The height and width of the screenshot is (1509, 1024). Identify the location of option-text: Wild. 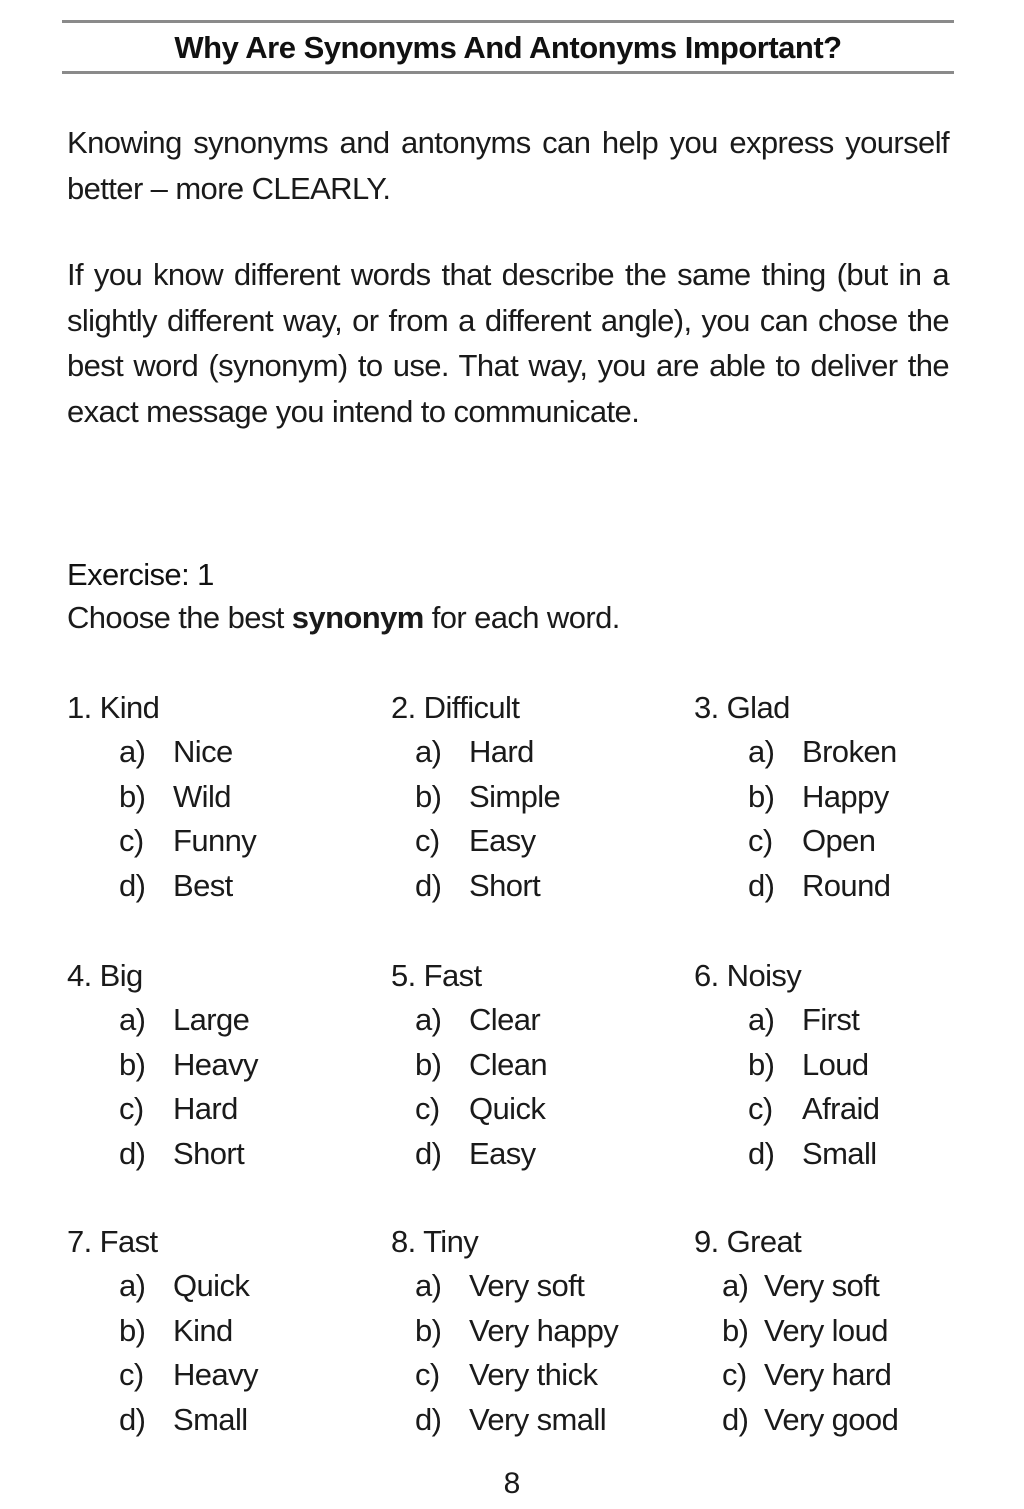
(202, 796).